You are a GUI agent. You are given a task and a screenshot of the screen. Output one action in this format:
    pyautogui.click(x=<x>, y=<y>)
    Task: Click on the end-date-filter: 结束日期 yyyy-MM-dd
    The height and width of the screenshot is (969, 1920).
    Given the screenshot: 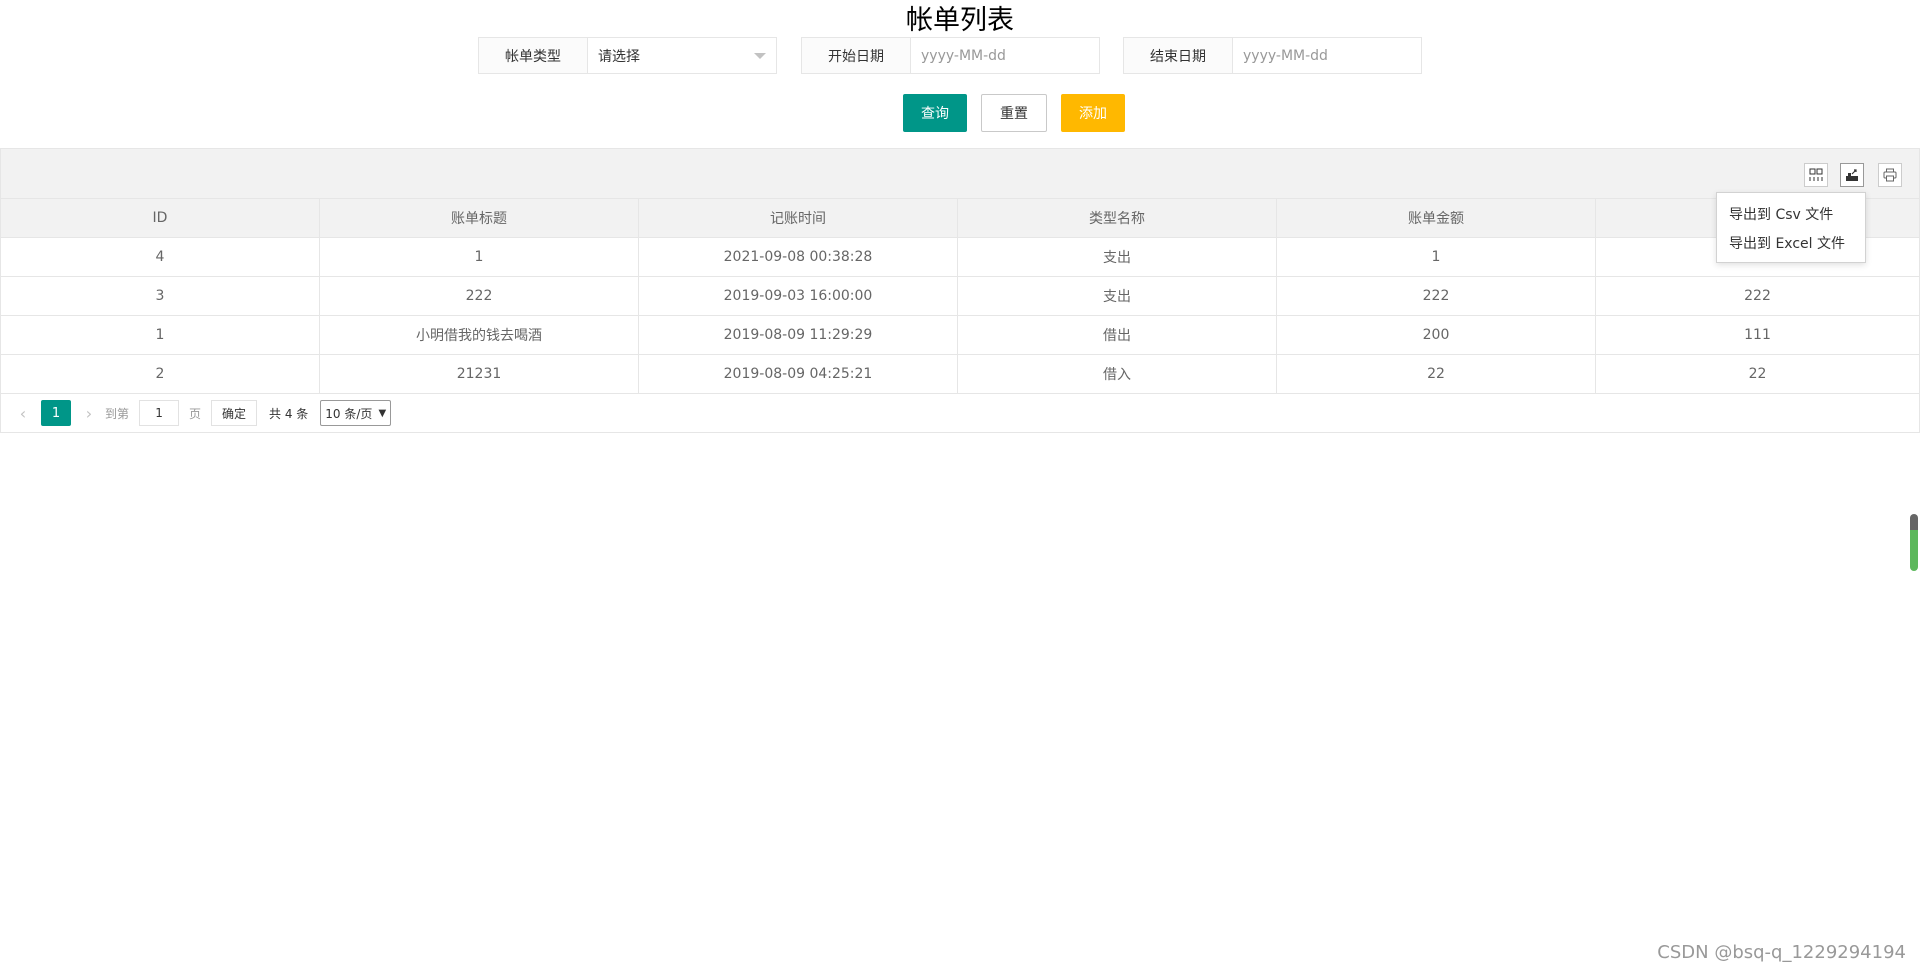 What is the action you would take?
    pyautogui.click(x=1272, y=55)
    